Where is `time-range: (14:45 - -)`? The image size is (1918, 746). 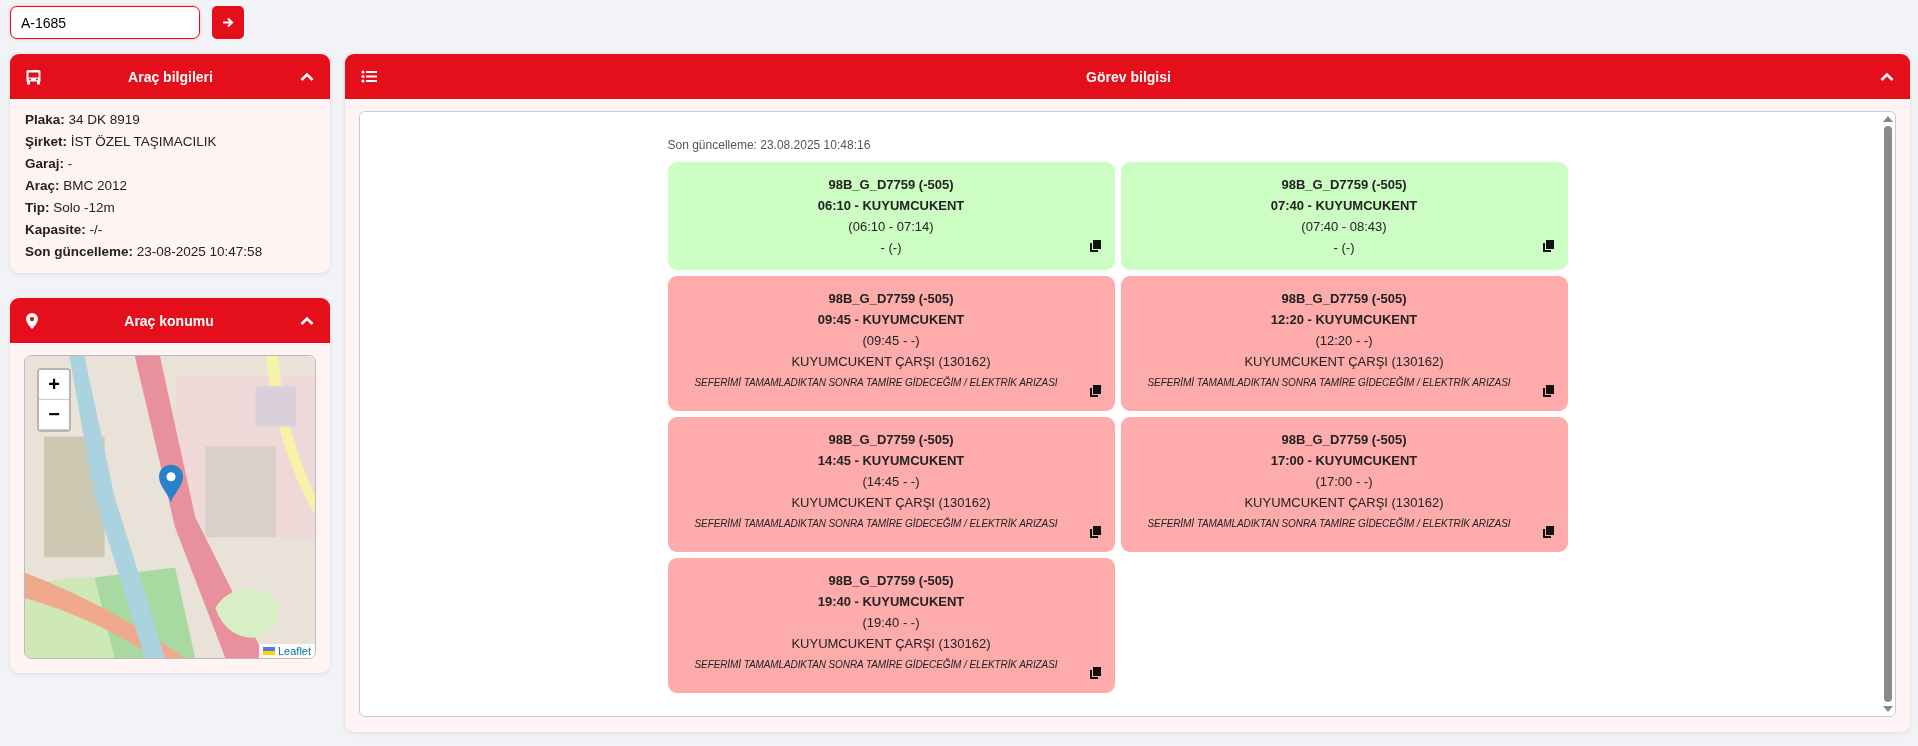 time-range: (14:45 - -) is located at coordinates (891, 482).